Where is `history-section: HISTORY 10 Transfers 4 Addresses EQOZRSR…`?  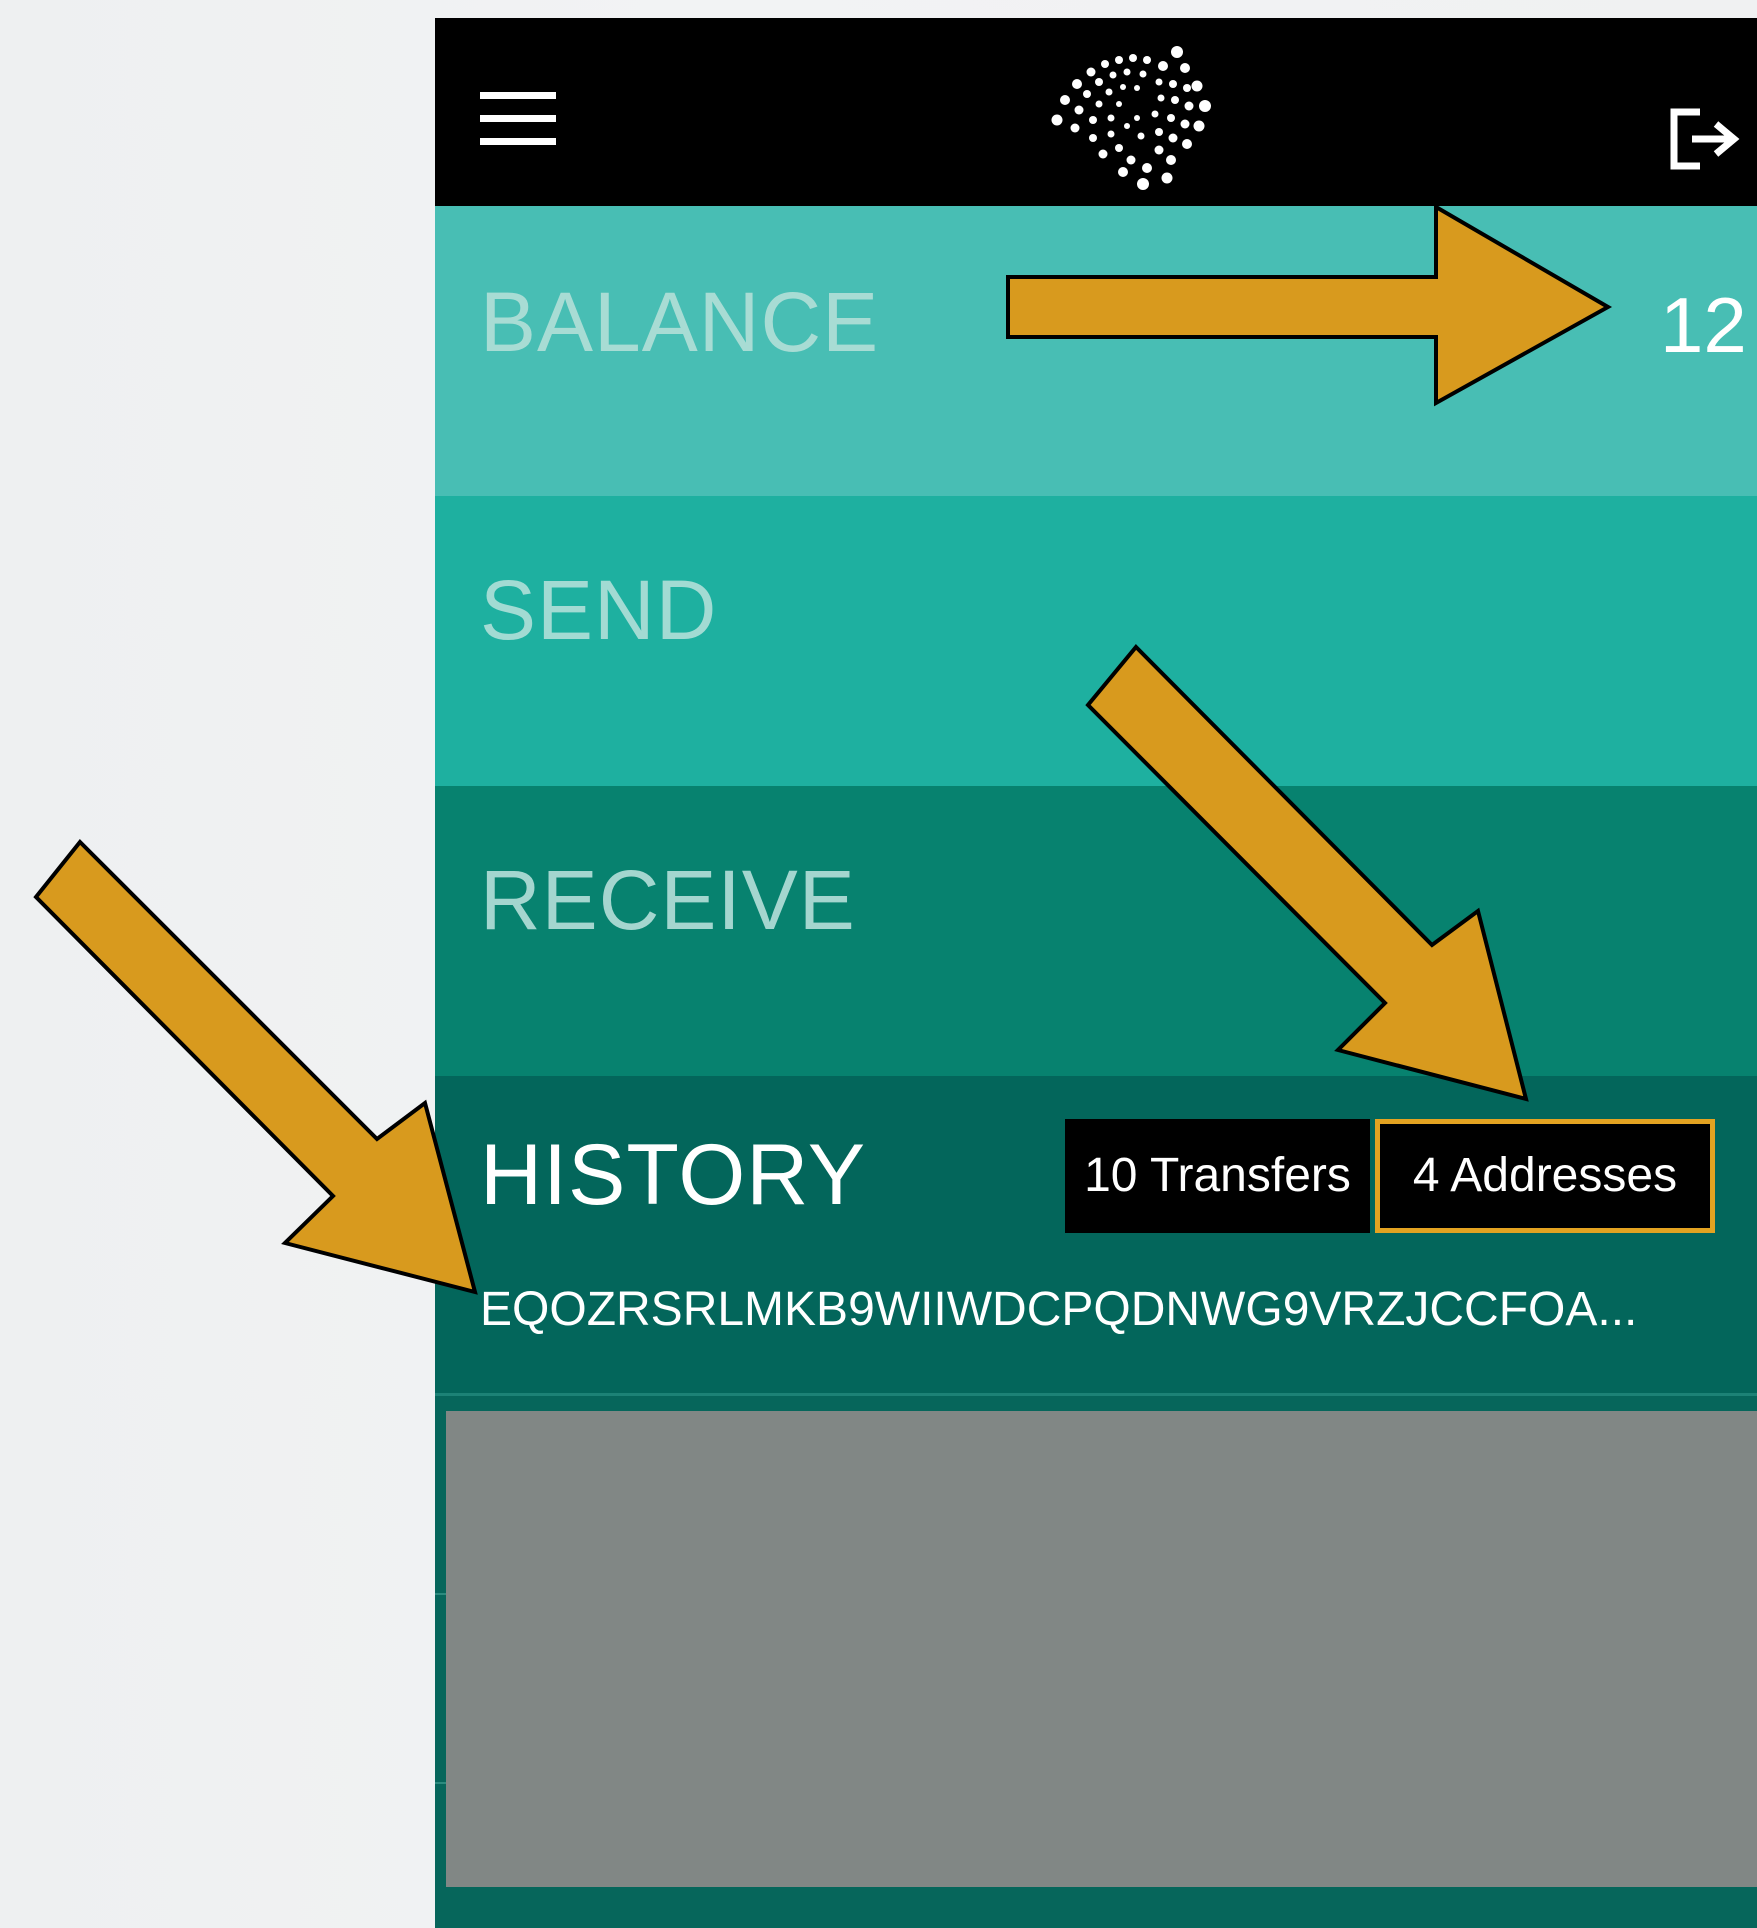
history-section: HISTORY 10 Transfers 4 Addresses EQOZRSR… is located at coordinates (1096, 1236).